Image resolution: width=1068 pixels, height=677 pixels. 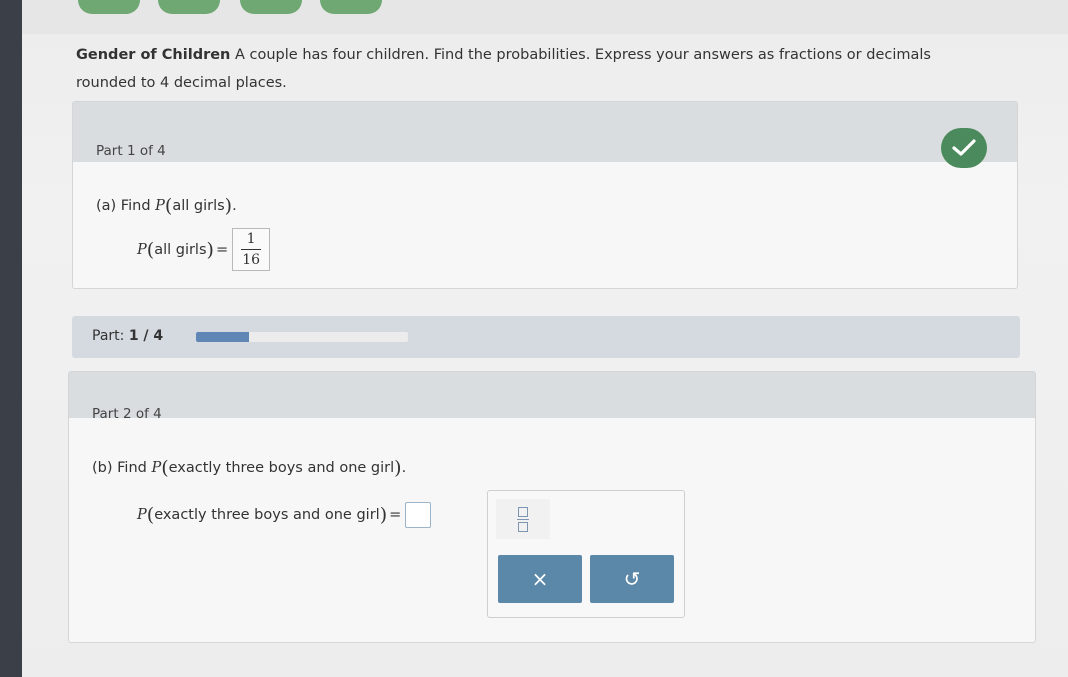 What do you see at coordinates (545, 132) in the screenshot?
I see `part1-header` at bounding box center [545, 132].